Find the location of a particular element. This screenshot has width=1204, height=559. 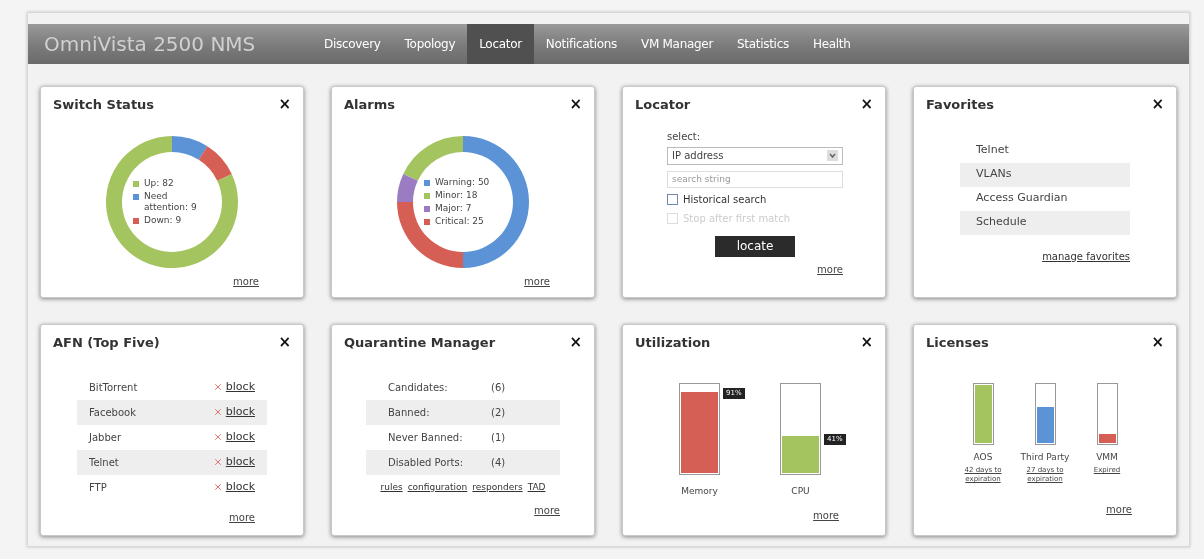

locate-button: locate is located at coordinates (755, 246).